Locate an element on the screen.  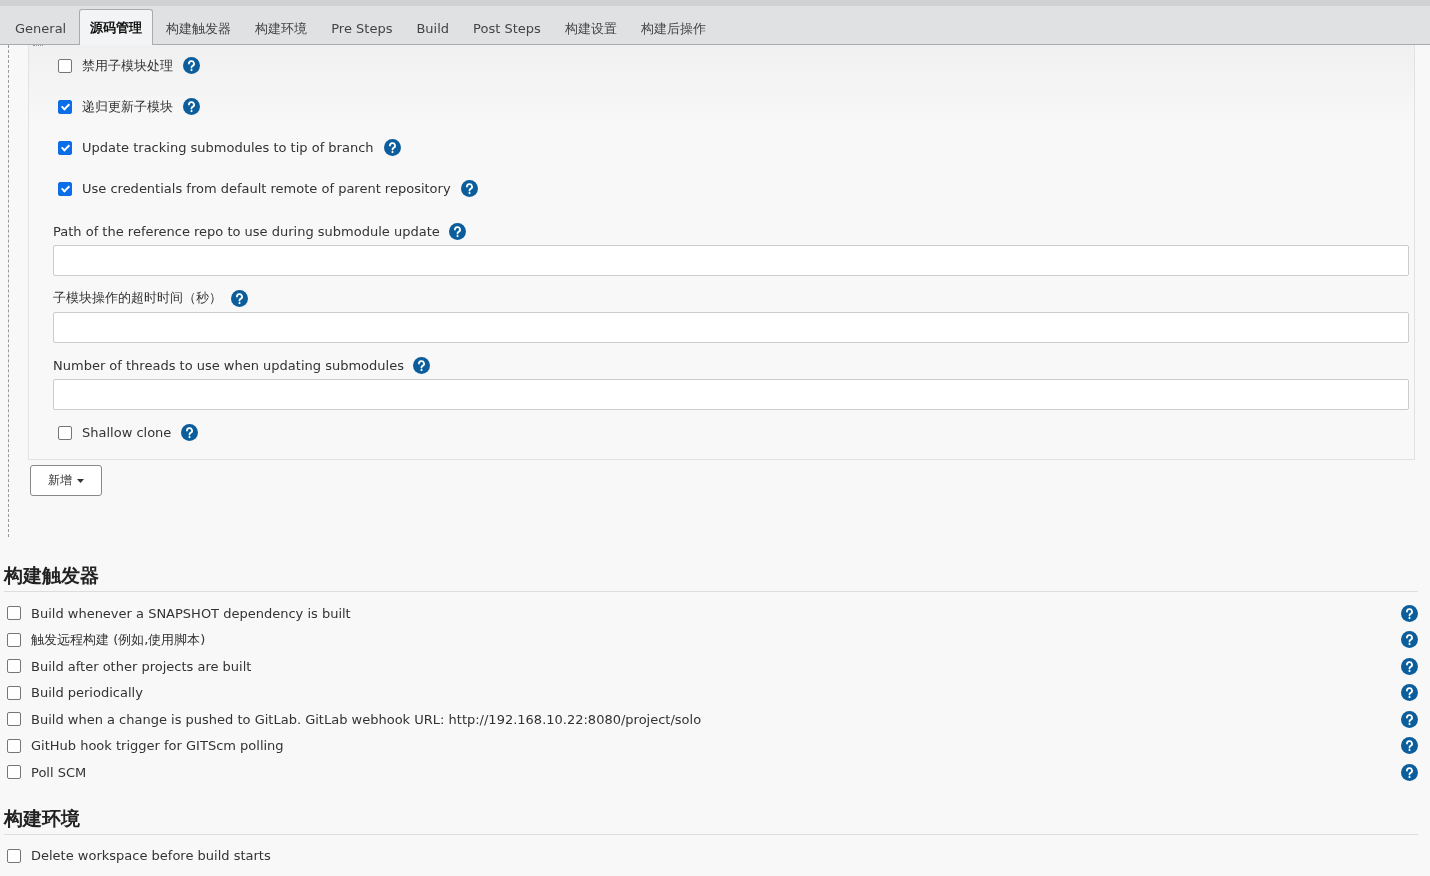
checkbox-label: Update tracking submodules to tip of branch is located at coordinates (228, 147).